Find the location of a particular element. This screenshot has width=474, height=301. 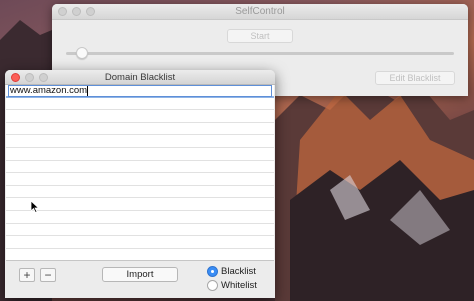

list-item: www.amazon.com is located at coordinates (140, 91).